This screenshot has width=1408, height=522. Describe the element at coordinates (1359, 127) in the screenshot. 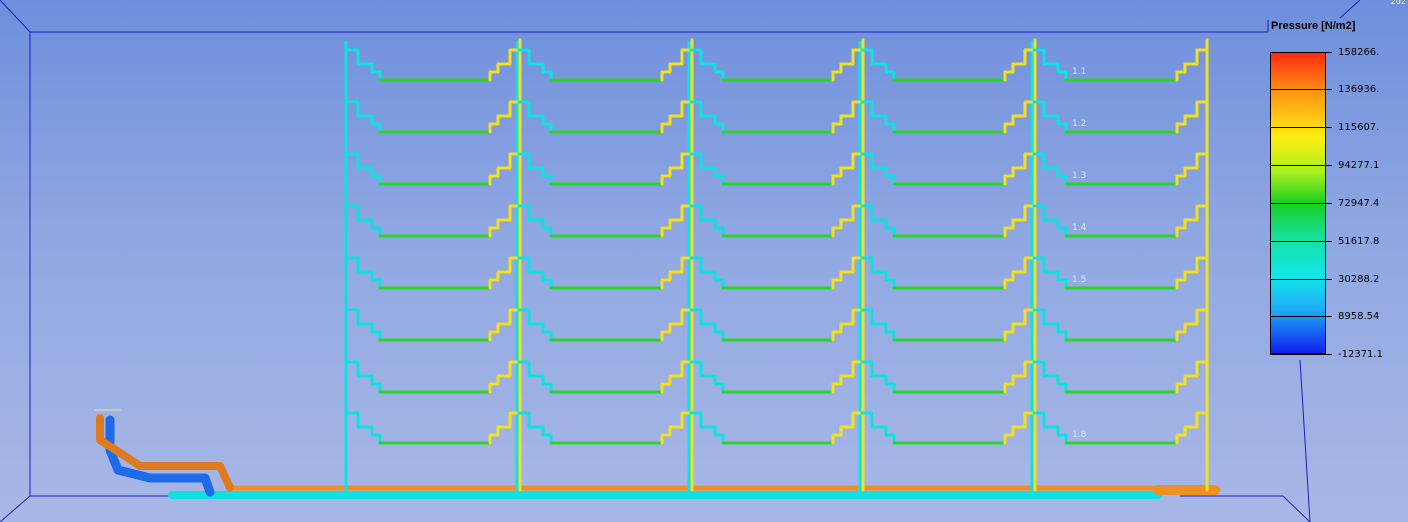

I see `legend-value: 115607.` at that location.